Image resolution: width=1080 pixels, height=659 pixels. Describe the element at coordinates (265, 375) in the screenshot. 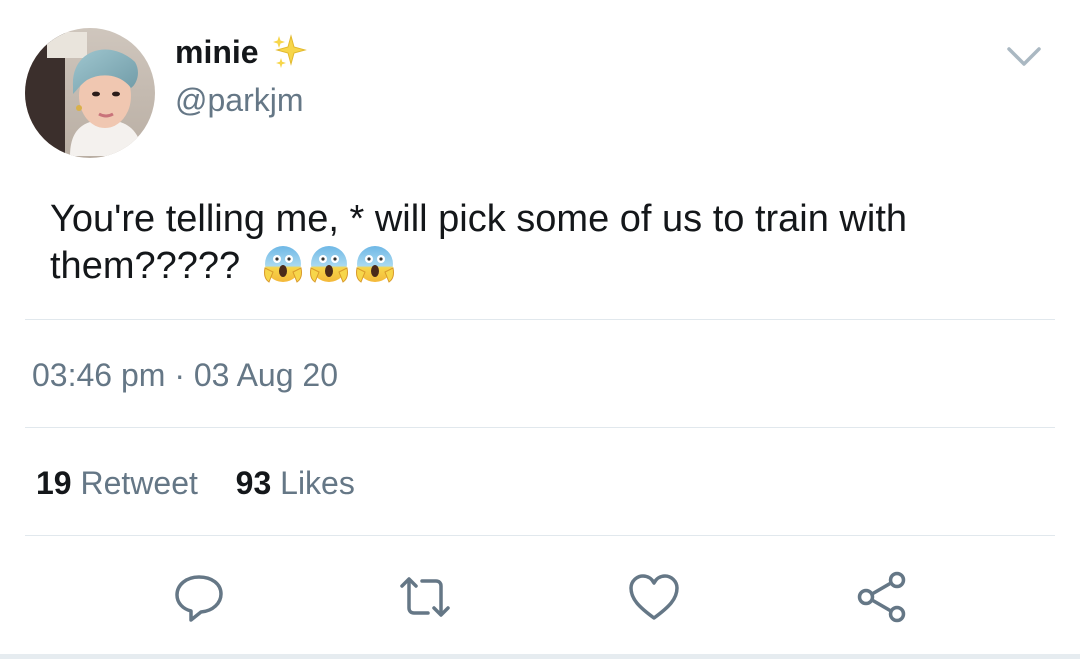

I see `tweet-date: 03 Aug 20` at that location.